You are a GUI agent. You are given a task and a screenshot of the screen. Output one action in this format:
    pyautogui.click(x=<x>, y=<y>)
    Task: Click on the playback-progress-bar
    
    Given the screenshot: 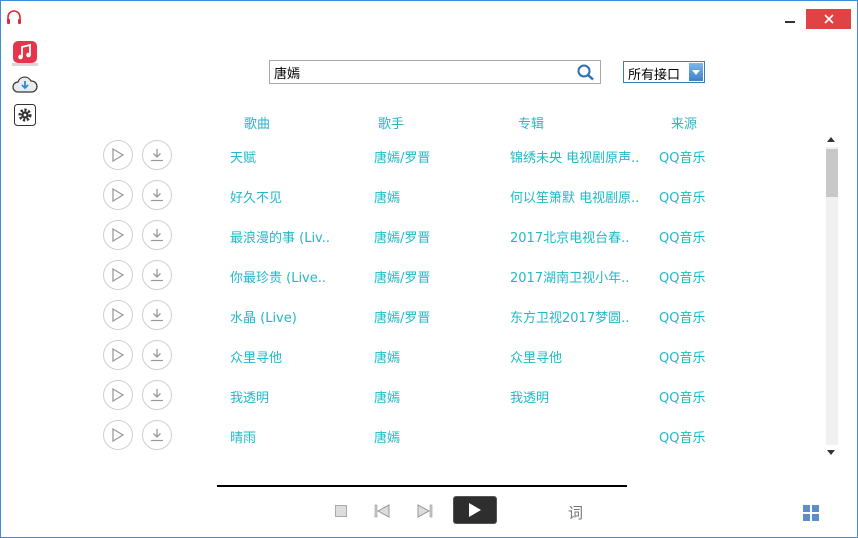 What is the action you would take?
    pyautogui.click(x=422, y=486)
    